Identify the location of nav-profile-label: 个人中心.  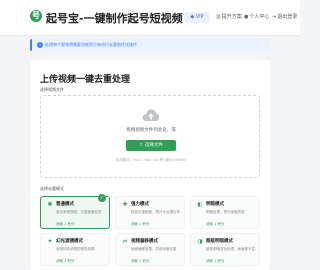
(259, 17).